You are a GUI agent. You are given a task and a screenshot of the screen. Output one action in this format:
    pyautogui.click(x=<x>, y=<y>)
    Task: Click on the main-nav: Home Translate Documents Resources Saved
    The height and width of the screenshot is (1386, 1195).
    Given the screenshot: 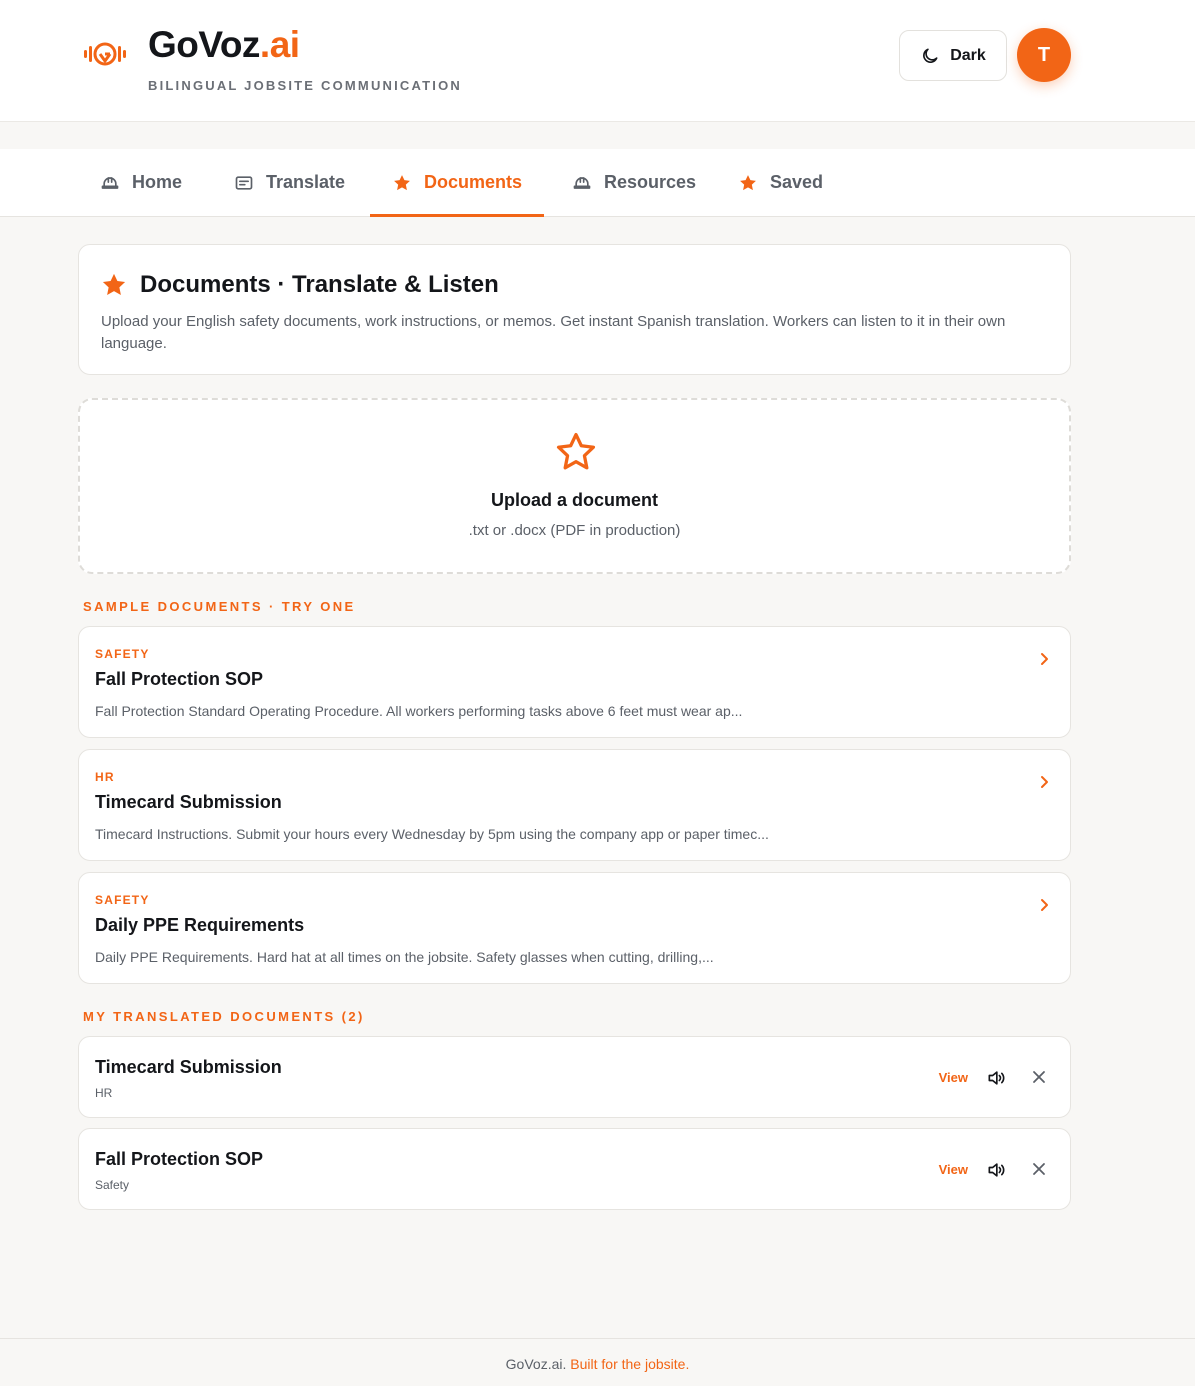 What is the action you would take?
    pyautogui.click(x=597, y=183)
    